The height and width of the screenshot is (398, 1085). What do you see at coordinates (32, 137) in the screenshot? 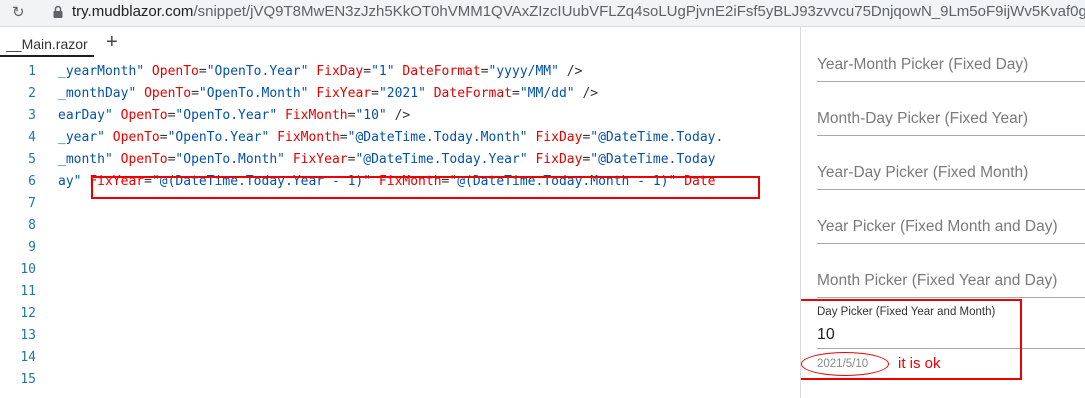
I see `line-number: 4` at bounding box center [32, 137].